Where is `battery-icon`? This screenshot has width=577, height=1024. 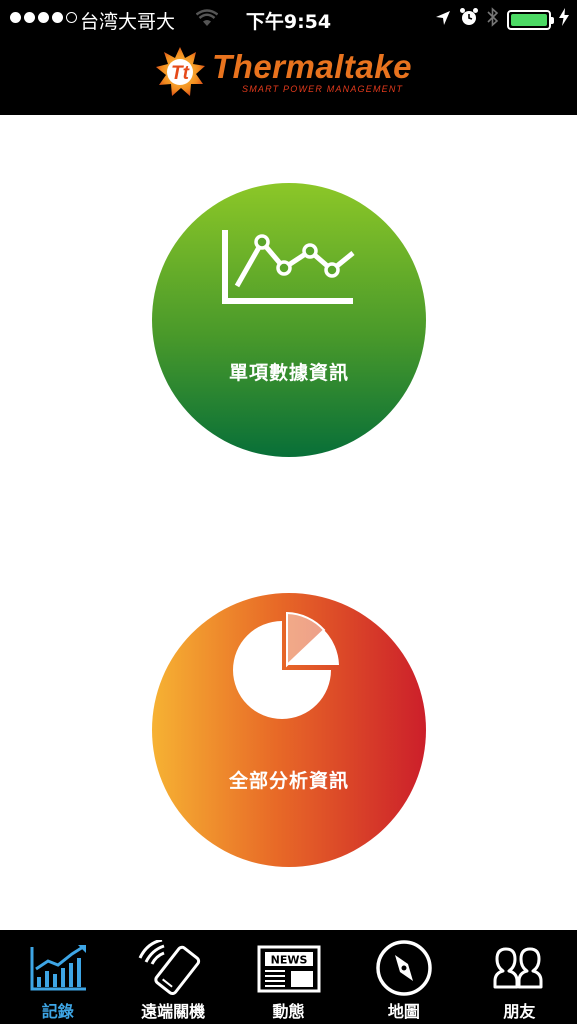 battery-icon is located at coordinates (530, 19).